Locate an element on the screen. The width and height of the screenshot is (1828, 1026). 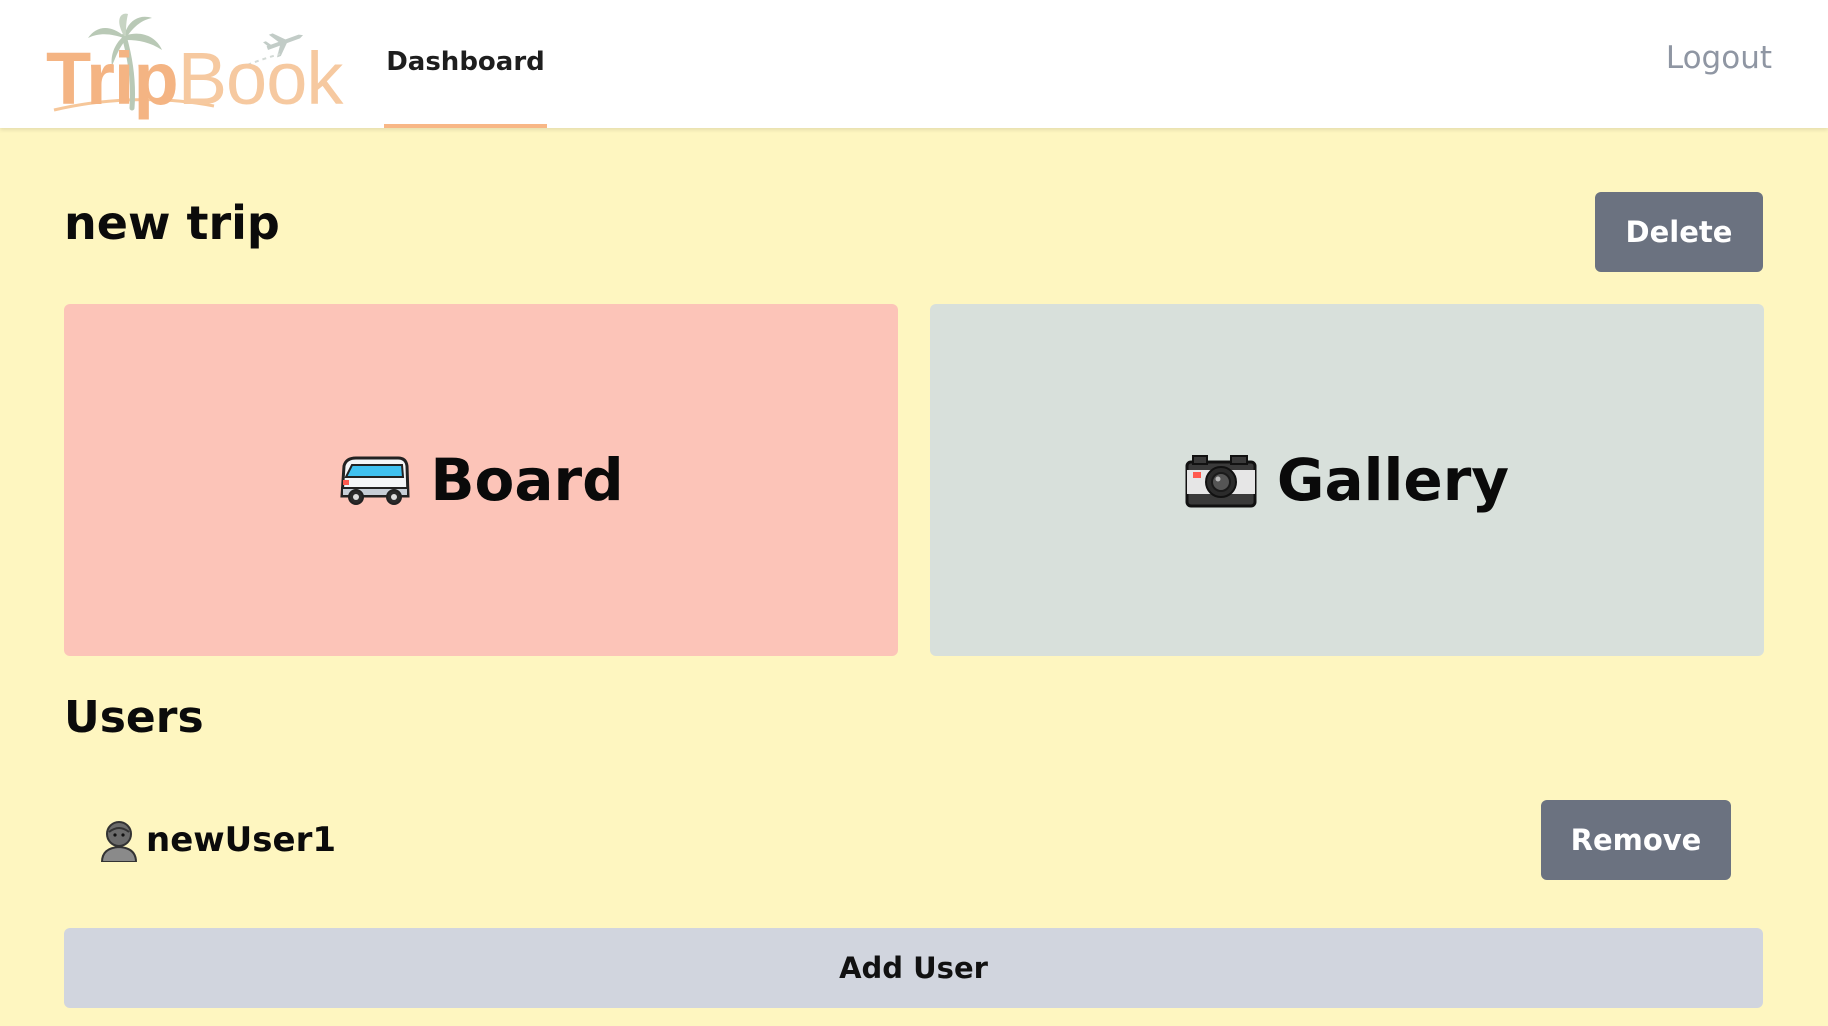
trip-title: new trip is located at coordinates (172, 223).